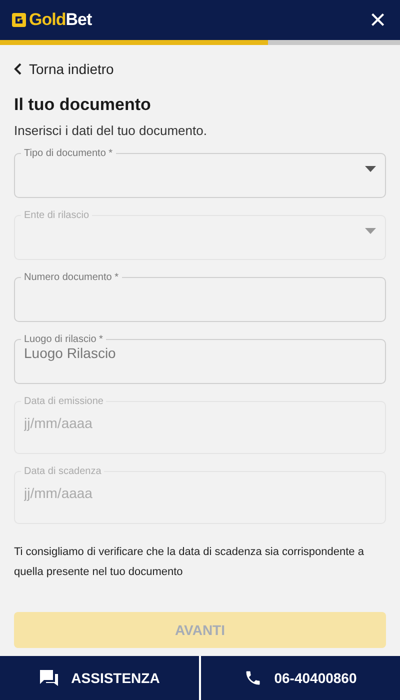 The width and height of the screenshot is (400, 700). I want to click on text-input: Luogo Rilascio, so click(200, 353).